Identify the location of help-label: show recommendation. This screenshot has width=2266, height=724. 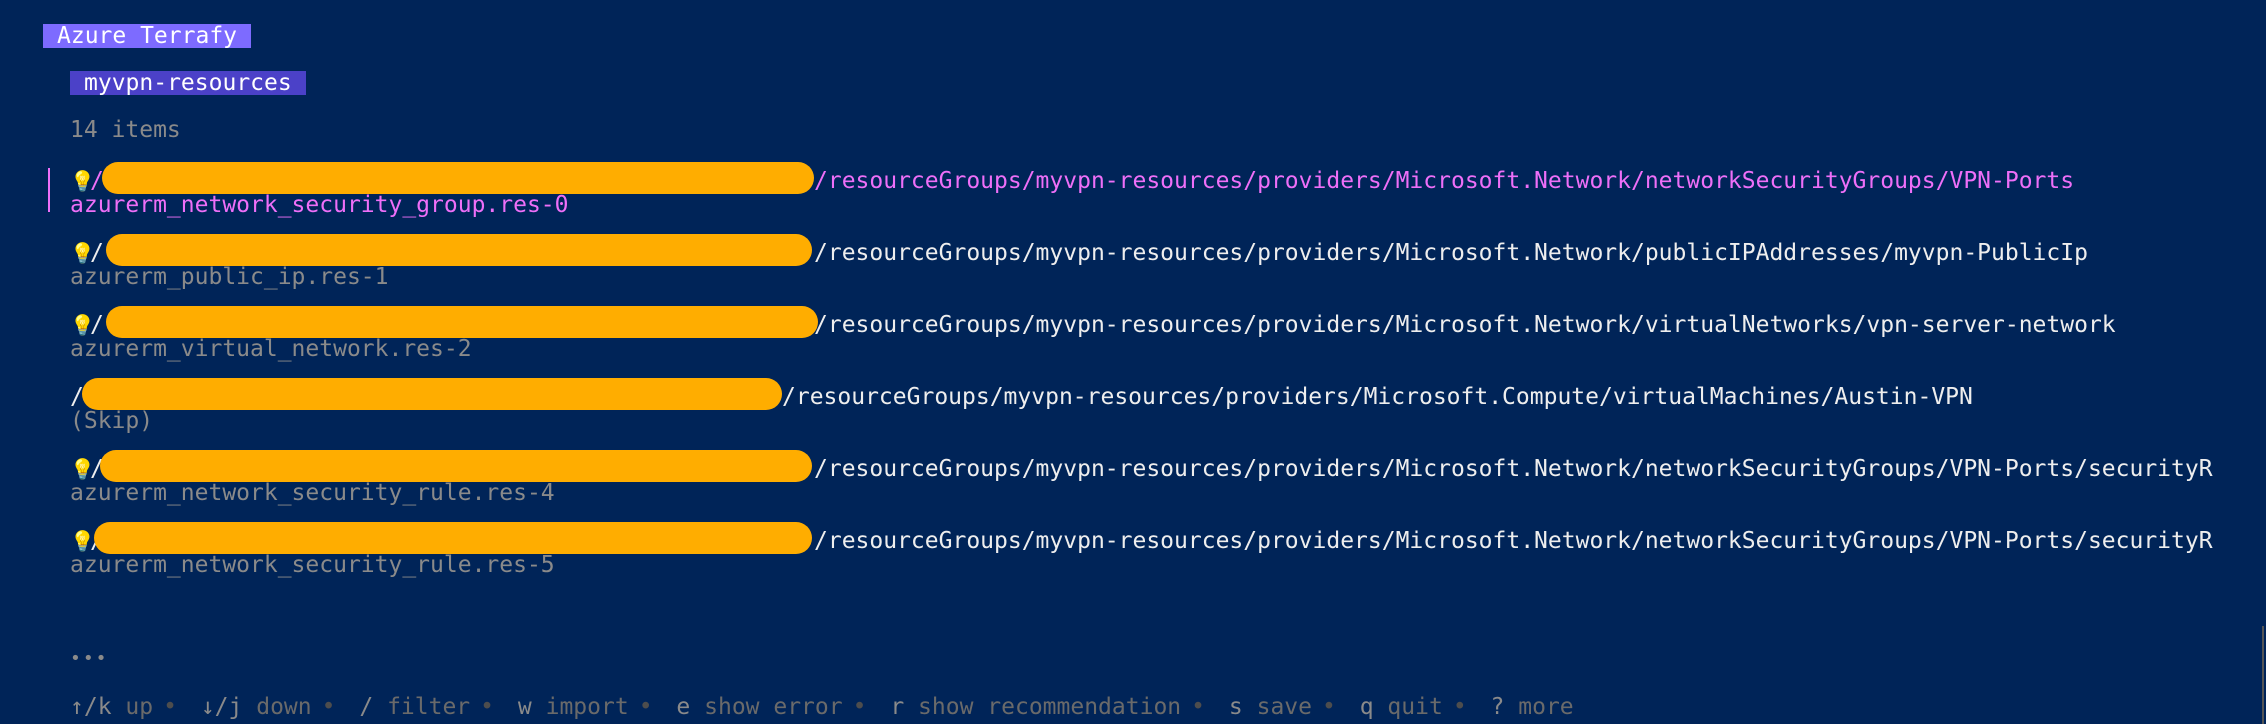
(1050, 707).